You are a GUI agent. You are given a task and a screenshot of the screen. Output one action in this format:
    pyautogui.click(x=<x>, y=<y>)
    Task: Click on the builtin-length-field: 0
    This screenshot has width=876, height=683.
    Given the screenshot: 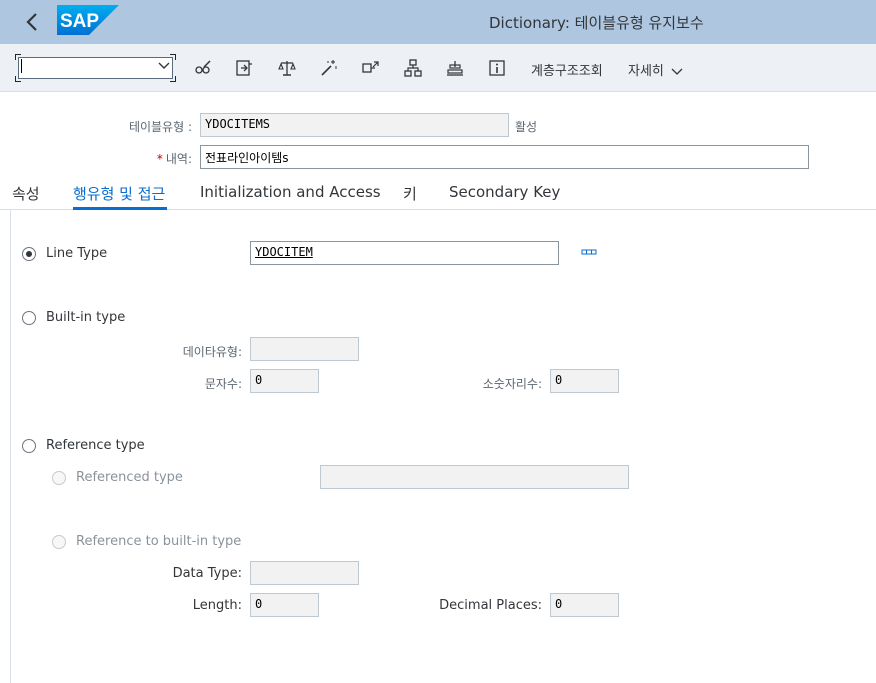 What is the action you would take?
    pyautogui.click(x=284, y=381)
    